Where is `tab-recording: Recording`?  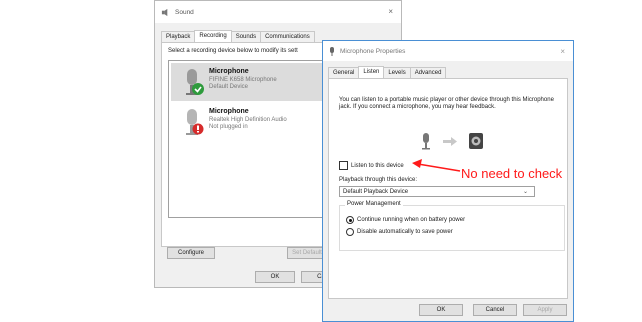 tab-recording: Recording is located at coordinates (213, 36).